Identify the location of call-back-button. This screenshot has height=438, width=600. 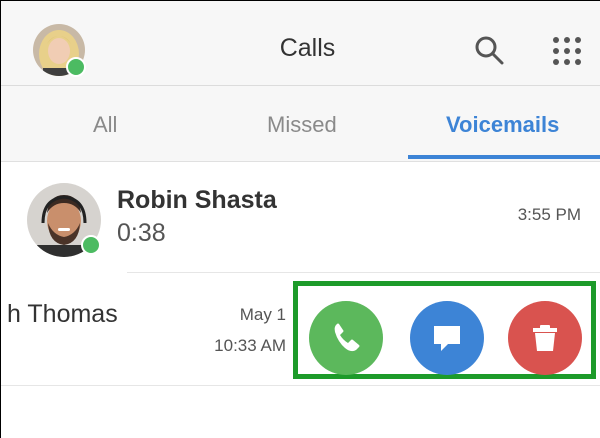
(346, 338).